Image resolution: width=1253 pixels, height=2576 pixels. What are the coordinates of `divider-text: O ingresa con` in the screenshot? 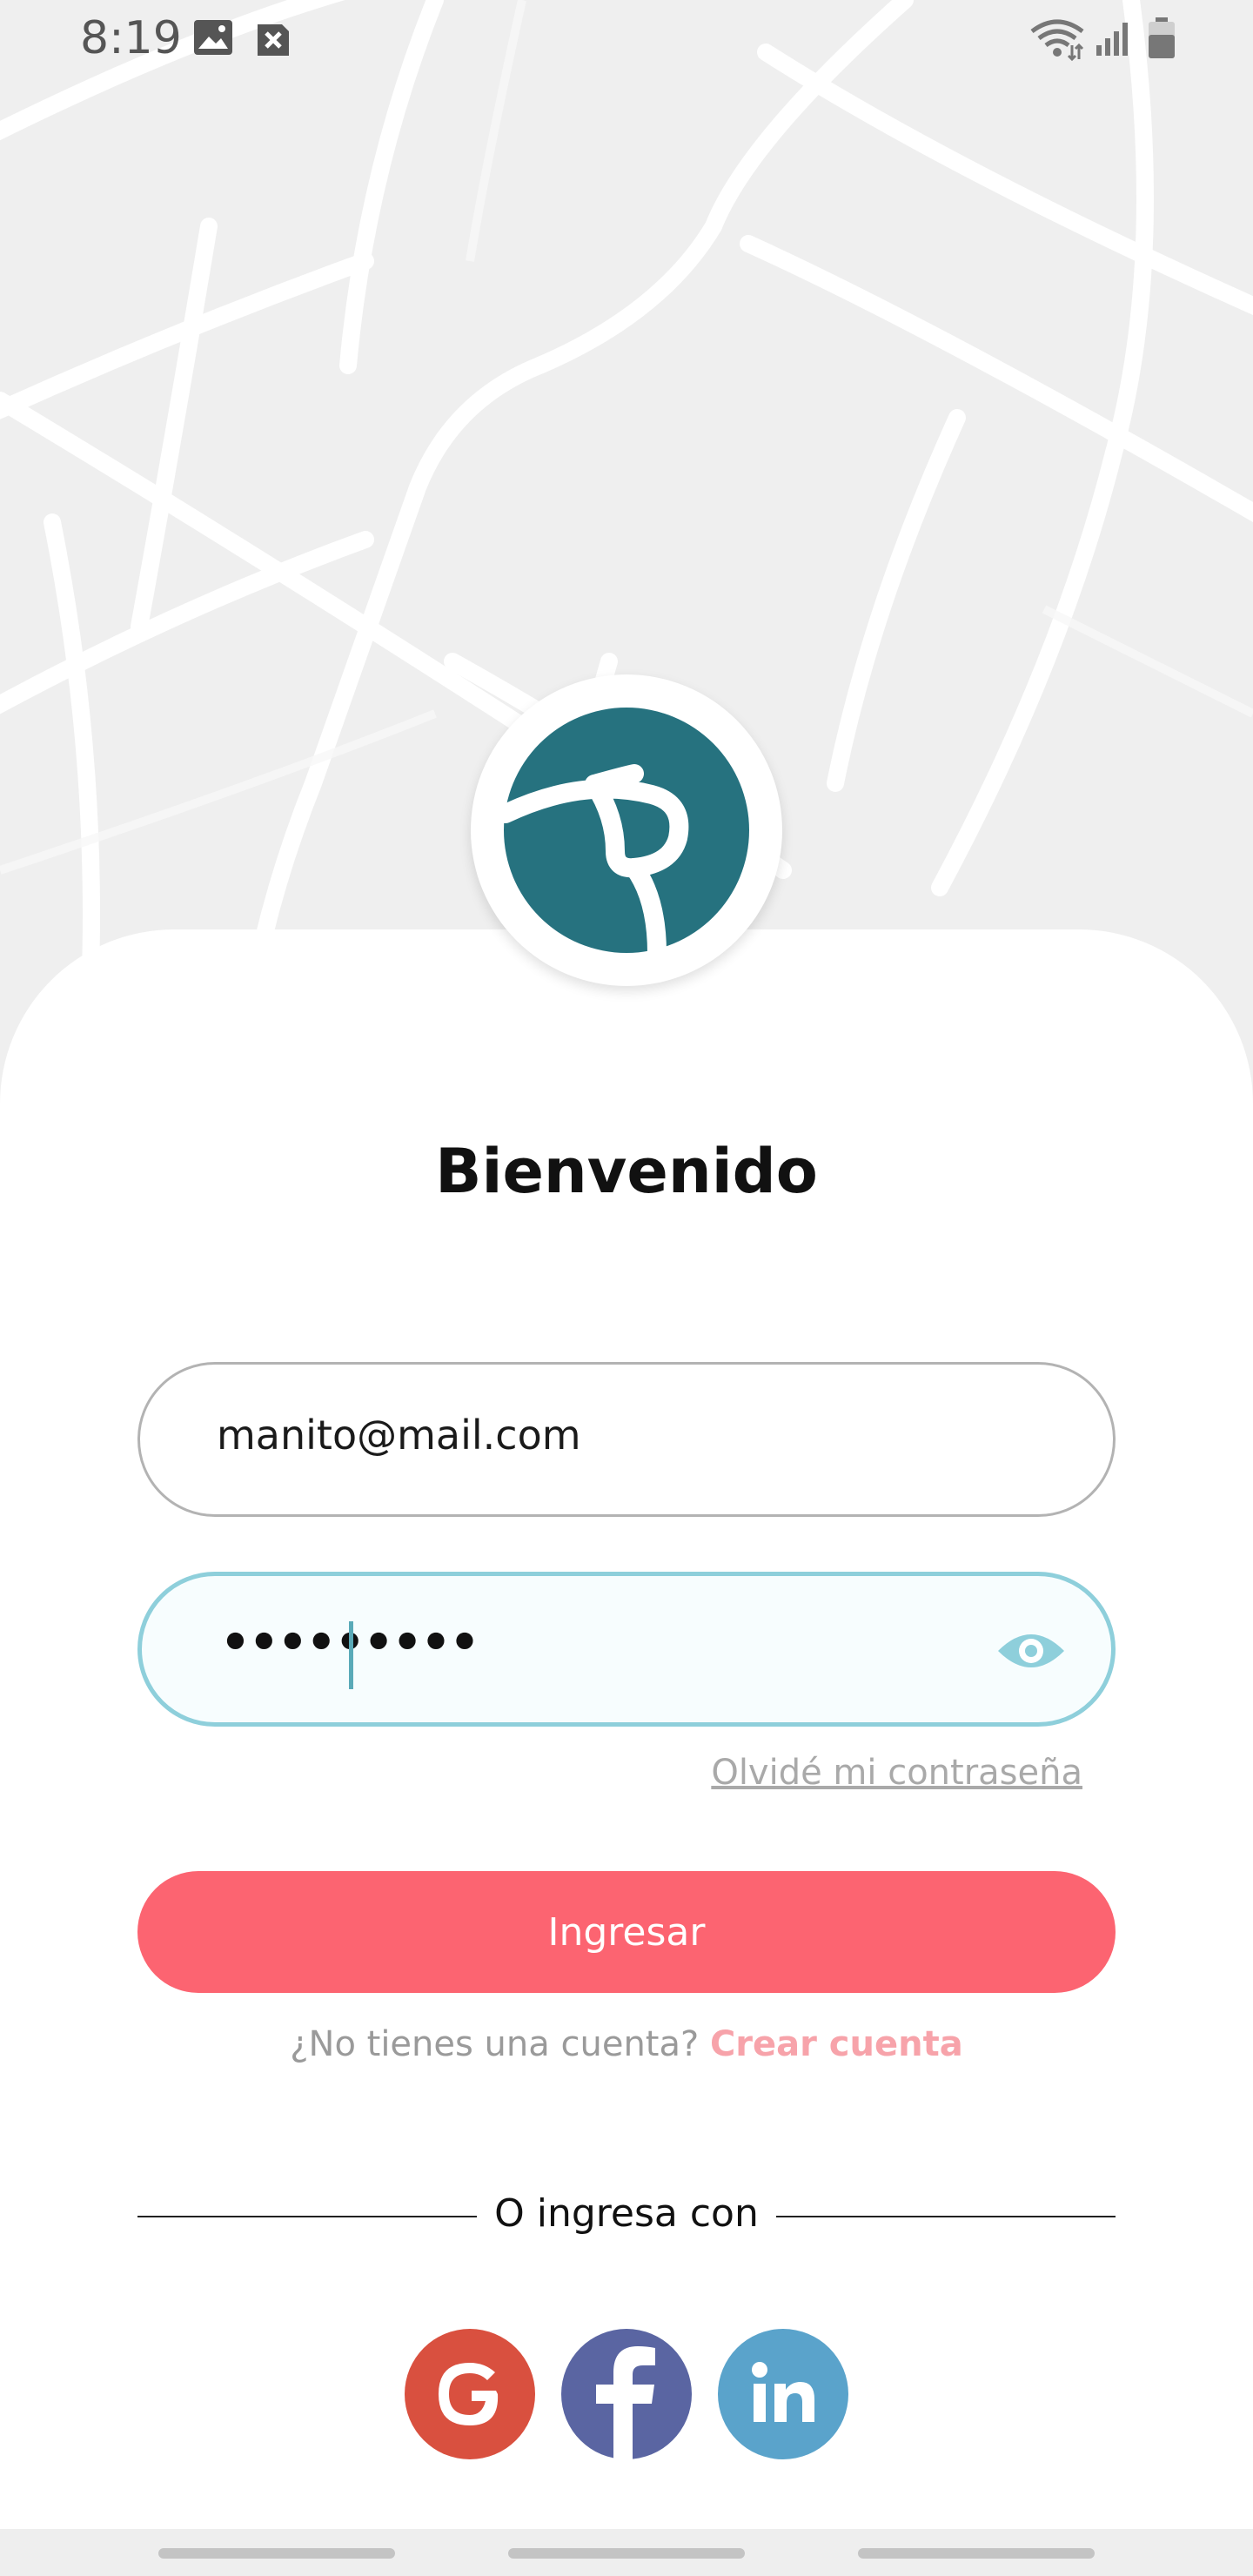 It's located at (626, 2213).